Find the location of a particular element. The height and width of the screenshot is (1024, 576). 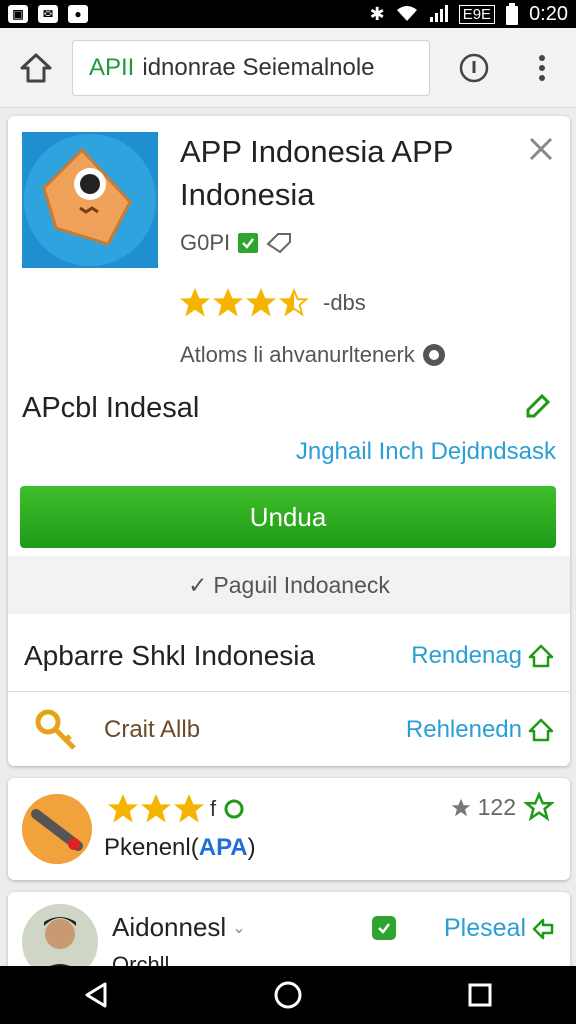

review-score-value: 122 is located at coordinates (496, 807).